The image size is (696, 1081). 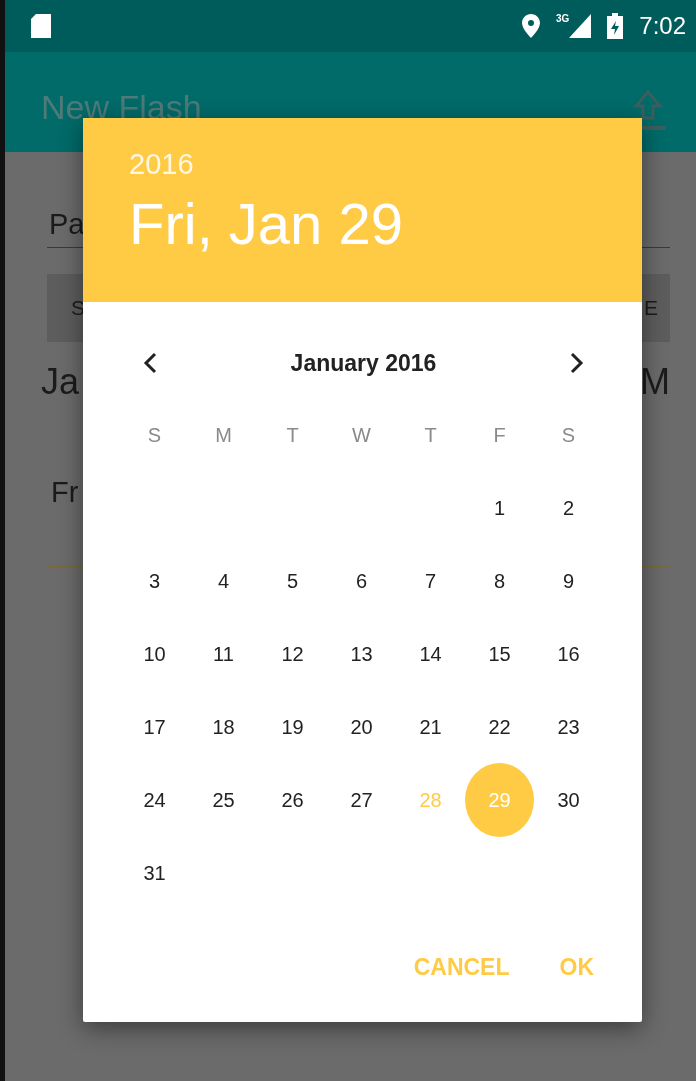 I want to click on day-button: 12, so click(x=292, y=653).